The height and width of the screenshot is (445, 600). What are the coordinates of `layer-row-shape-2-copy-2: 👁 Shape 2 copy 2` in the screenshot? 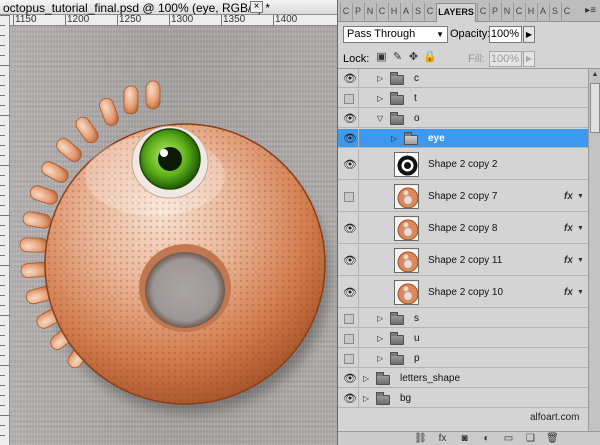 It's located at (463, 164).